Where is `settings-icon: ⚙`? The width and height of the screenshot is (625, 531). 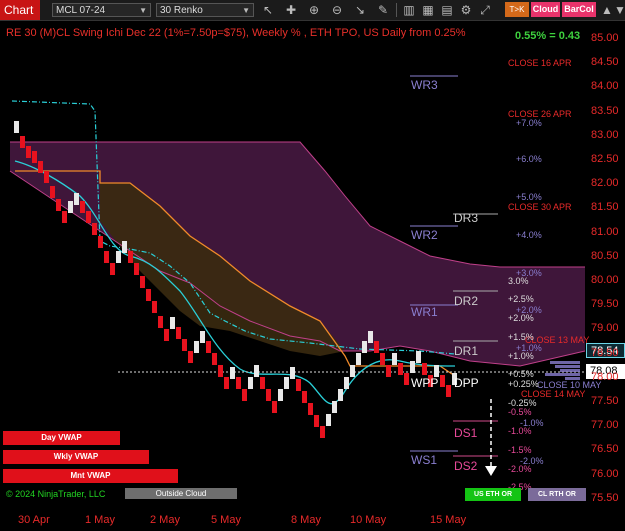
settings-icon: ⚙ is located at coordinates (466, 10).